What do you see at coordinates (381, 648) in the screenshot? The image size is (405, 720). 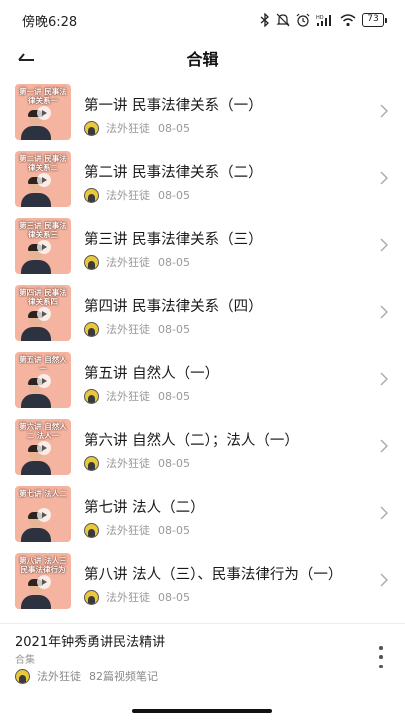 I see `more-vertical-icon` at bounding box center [381, 648].